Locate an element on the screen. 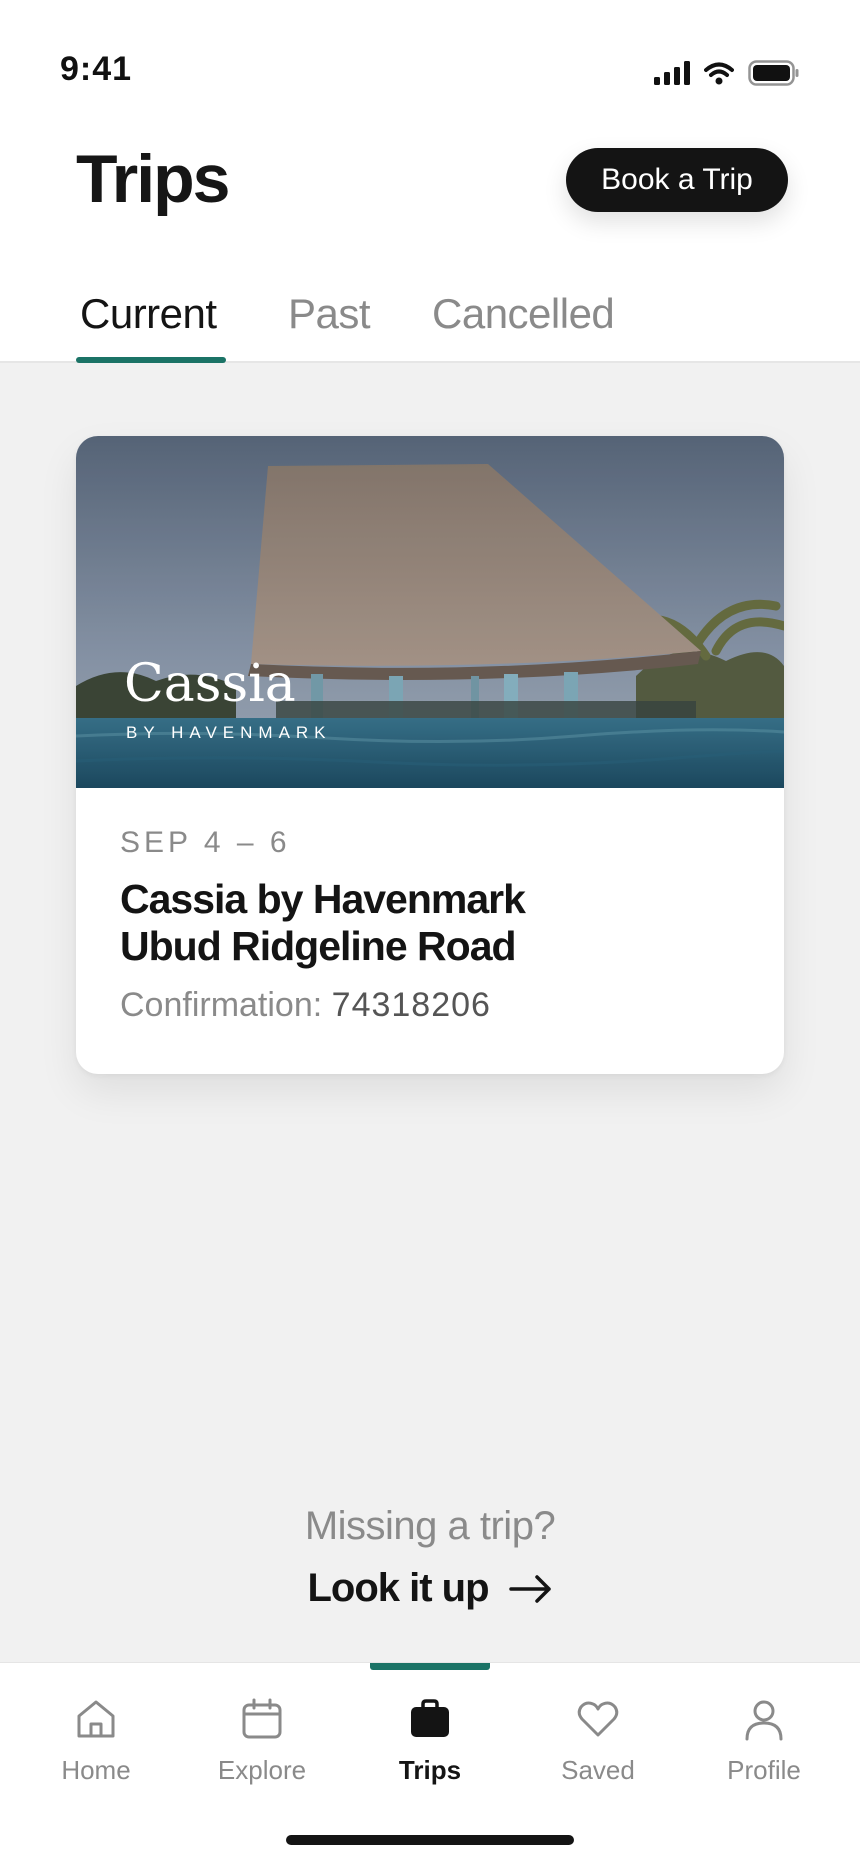 Image resolution: width=860 pixels, height=1864 pixels. home-icon is located at coordinates (96, 1719).